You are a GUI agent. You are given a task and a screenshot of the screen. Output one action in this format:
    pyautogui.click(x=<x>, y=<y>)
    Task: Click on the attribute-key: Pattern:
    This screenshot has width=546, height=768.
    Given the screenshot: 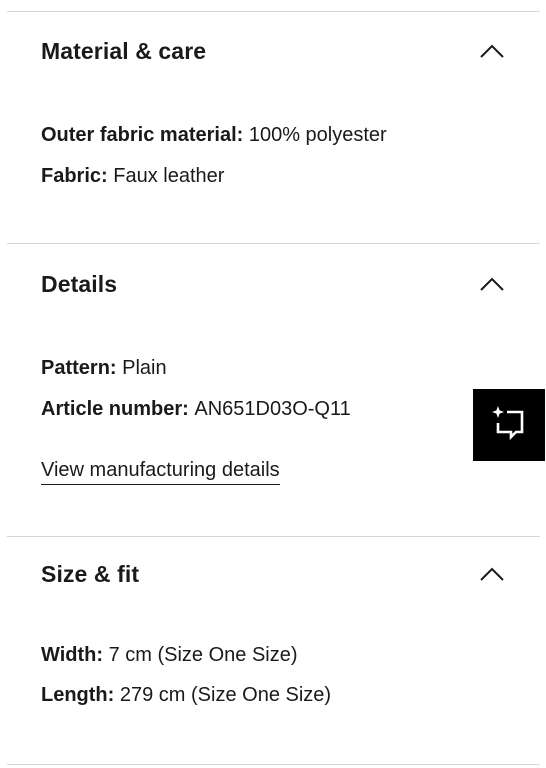 What is the action you would take?
    pyautogui.click(x=82, y=368)
    